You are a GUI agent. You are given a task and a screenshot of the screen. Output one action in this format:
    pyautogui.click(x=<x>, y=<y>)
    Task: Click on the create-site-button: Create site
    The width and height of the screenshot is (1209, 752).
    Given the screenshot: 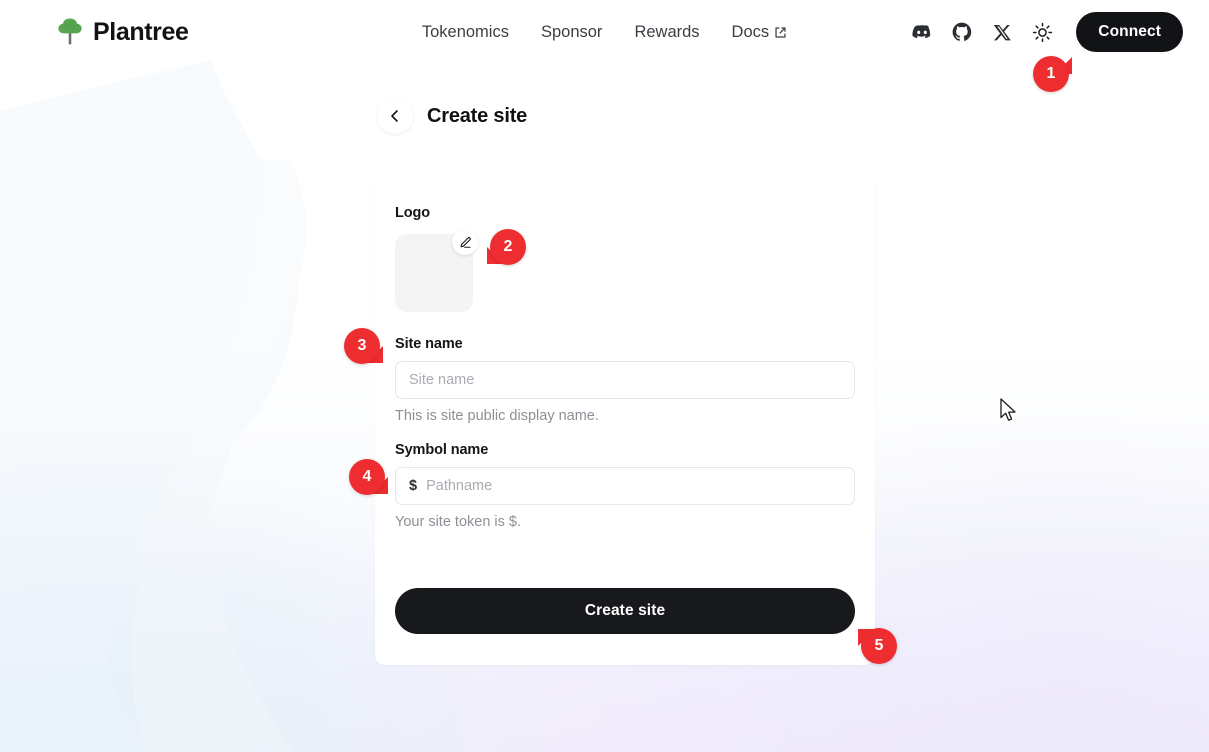 What is the action you would take?
    pyautogui.click(x=625, y=611)
    